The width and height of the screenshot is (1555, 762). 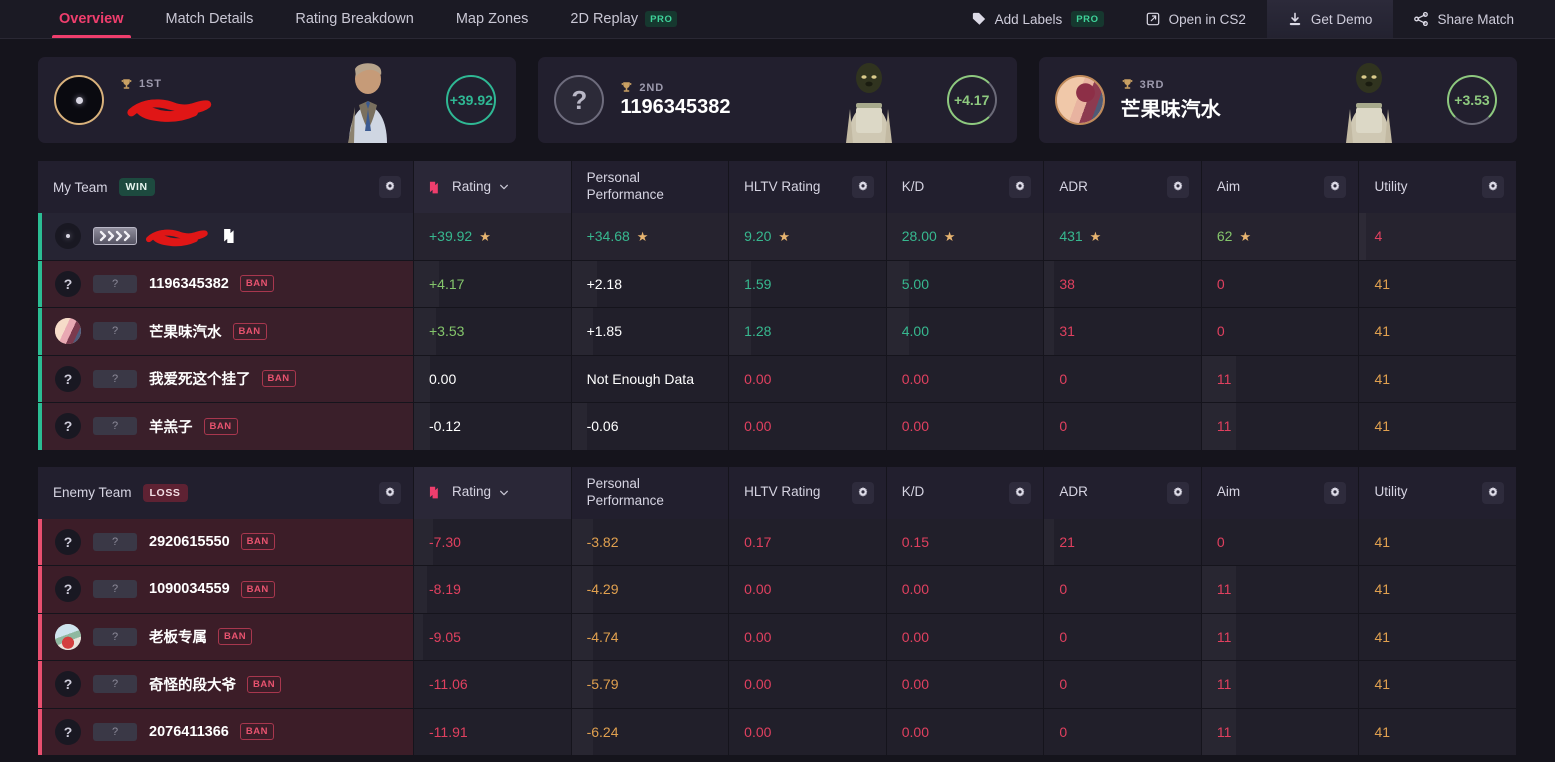 I want to click on action-get-demo: Get Demo, so click(x=1330, y=19).